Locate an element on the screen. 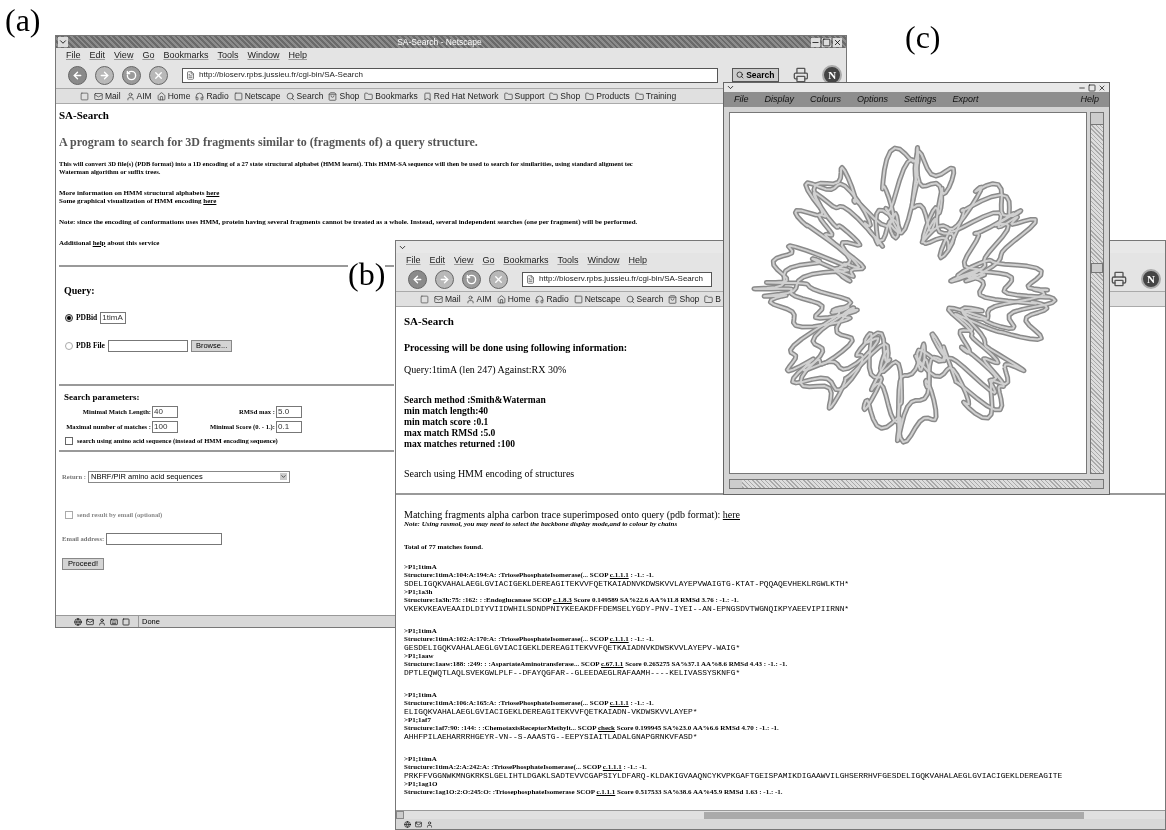 The image size is (1166, 830). panel-label: (c) is located at coordinates (923, 37).